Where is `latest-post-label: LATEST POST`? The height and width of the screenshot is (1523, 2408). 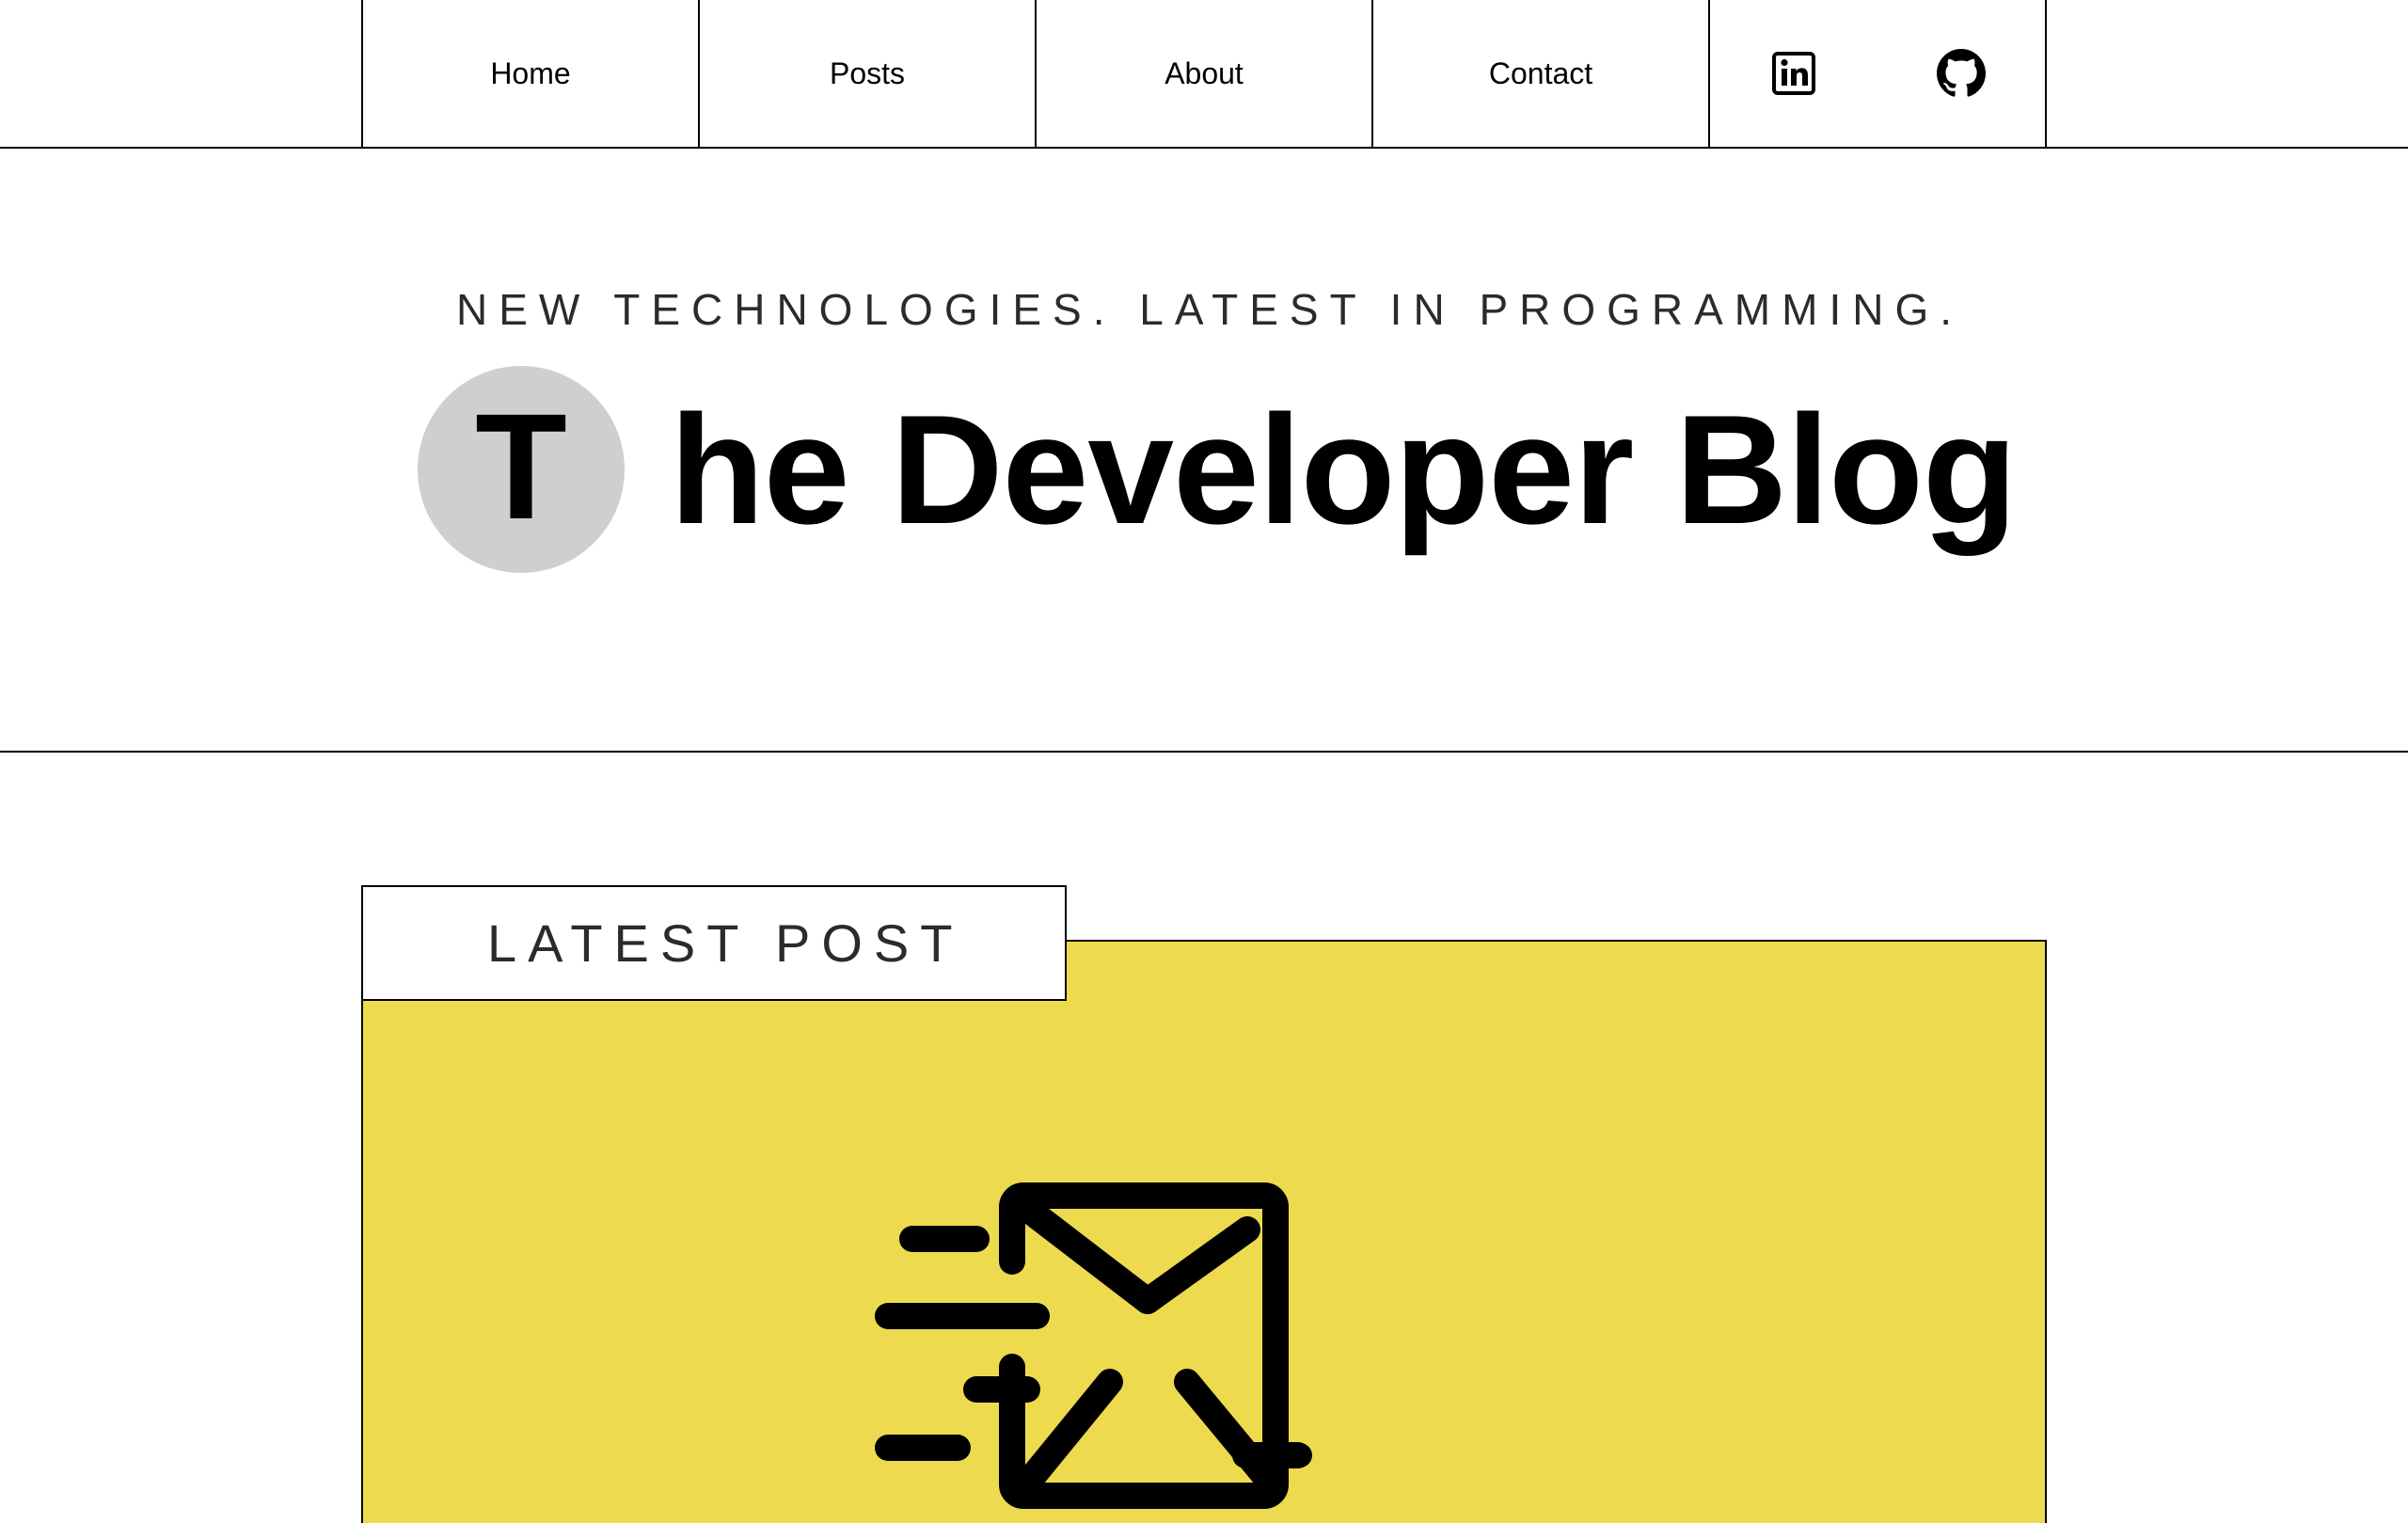 latest-post-label: LATEST POST is located at coordinates (714, 943).